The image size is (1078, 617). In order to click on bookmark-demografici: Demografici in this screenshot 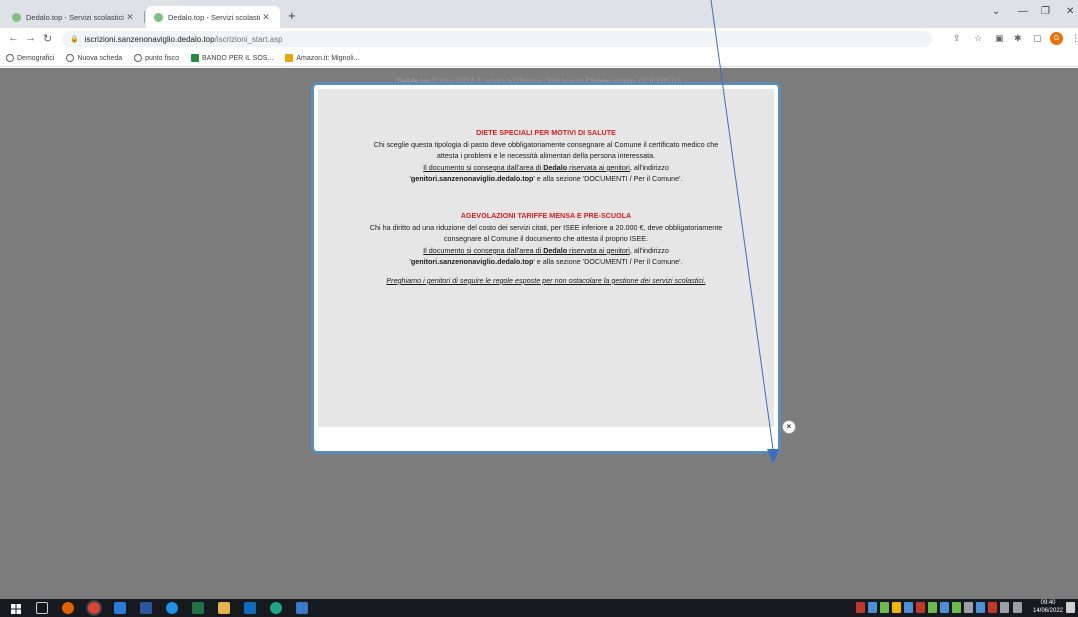, I will do `click(30, 58)`.